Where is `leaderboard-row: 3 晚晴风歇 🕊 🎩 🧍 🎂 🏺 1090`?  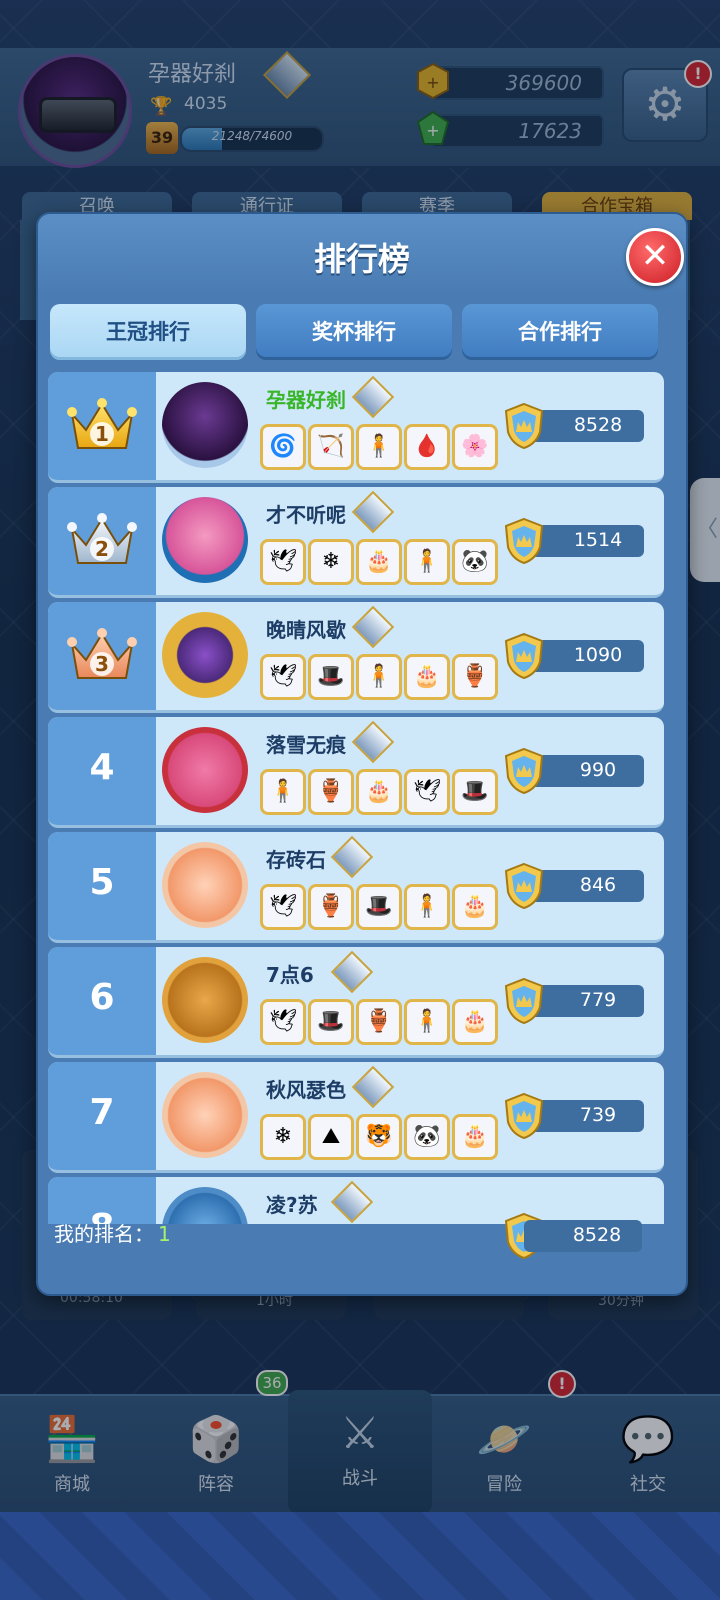
leaderboard-row: 3 晚晴风歇 🕊 🎩 🧍 🎂 🏺 1090 is located at coordinates (356, 657).